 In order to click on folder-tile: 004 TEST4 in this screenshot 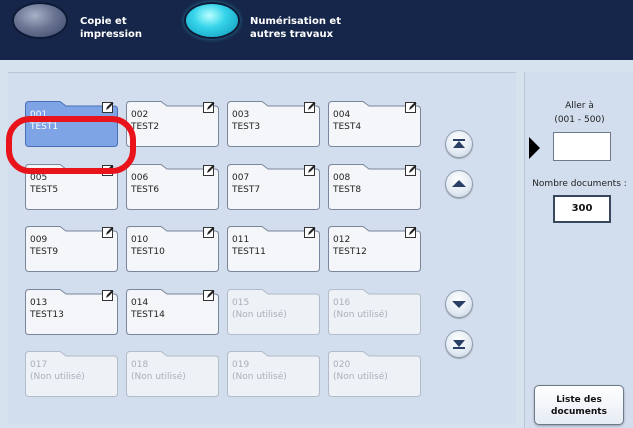, I will do `click(374, 124)`.